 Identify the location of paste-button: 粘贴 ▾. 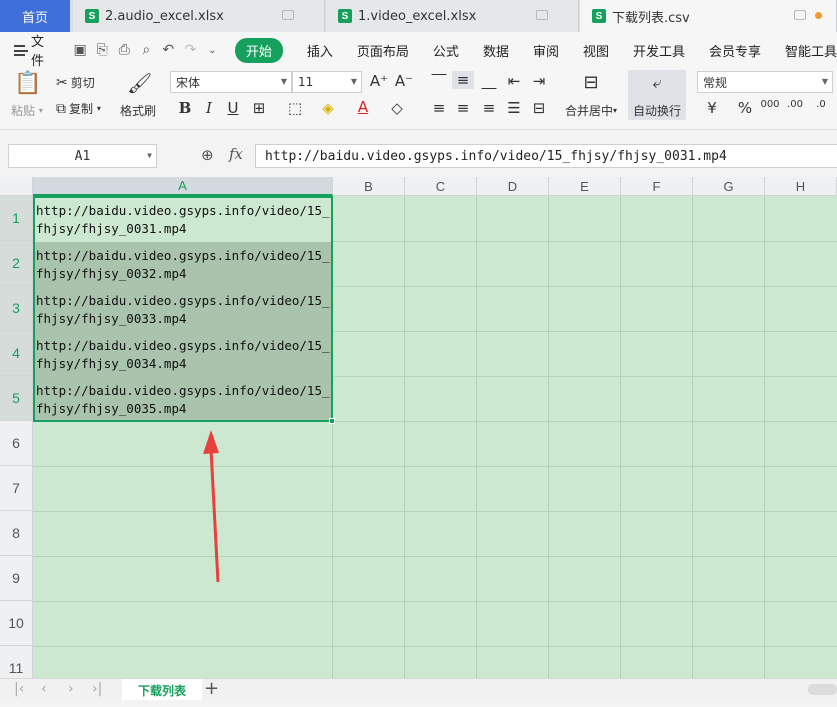
(27, 110).